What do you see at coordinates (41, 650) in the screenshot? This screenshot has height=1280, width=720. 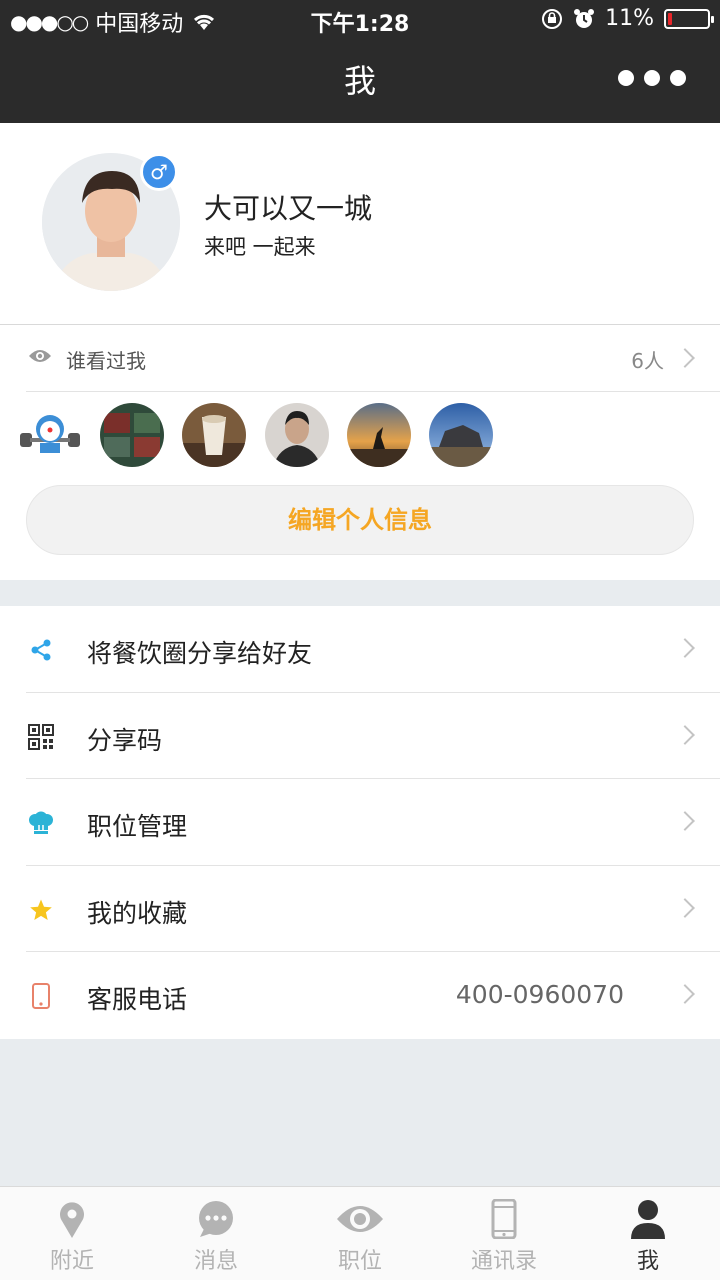 I see `share-icon` at bounding box center [41, 650].